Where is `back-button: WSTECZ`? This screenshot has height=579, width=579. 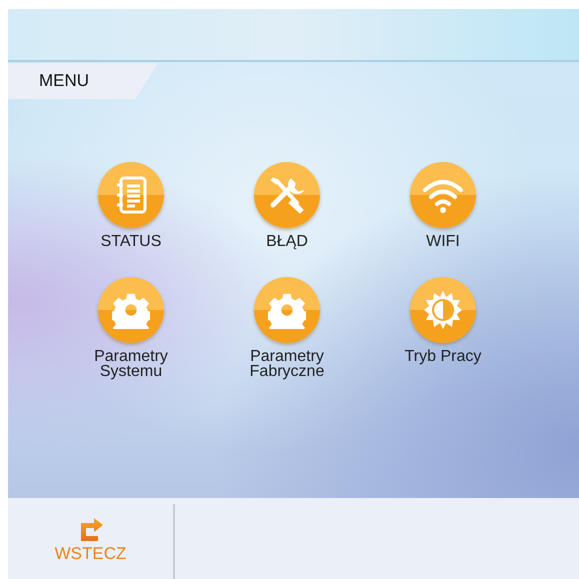 back-button: WSTECZ is located at coordinates (91, 541).